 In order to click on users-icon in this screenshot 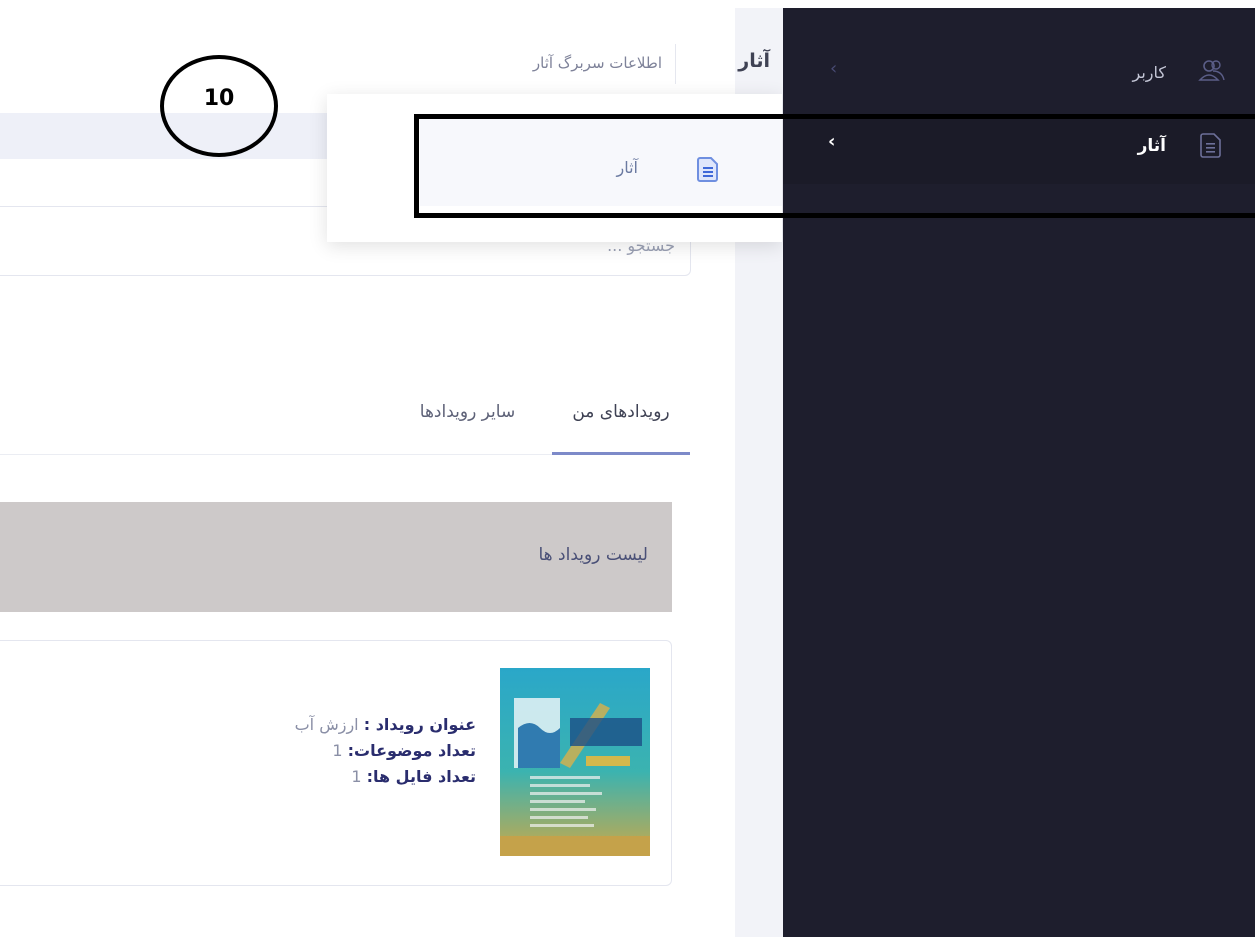, I will do `click(1212, 72)`.